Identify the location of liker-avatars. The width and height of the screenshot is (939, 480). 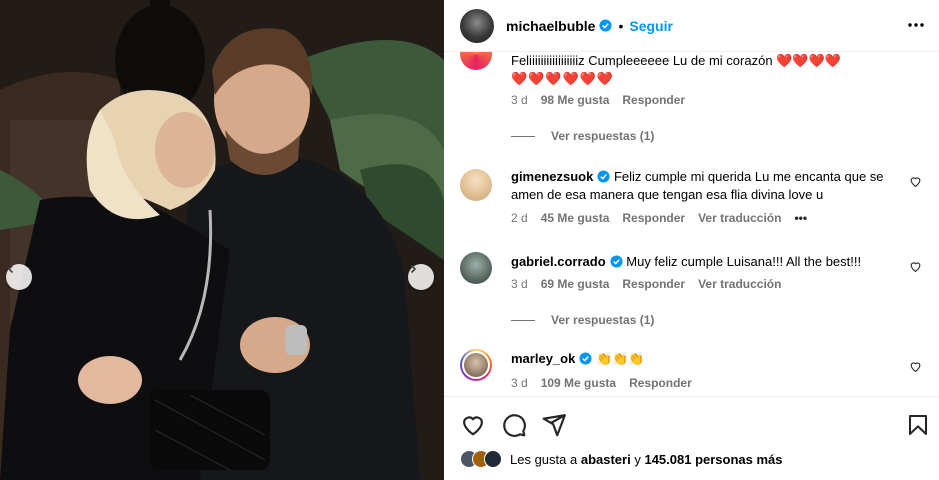
(481, 459).